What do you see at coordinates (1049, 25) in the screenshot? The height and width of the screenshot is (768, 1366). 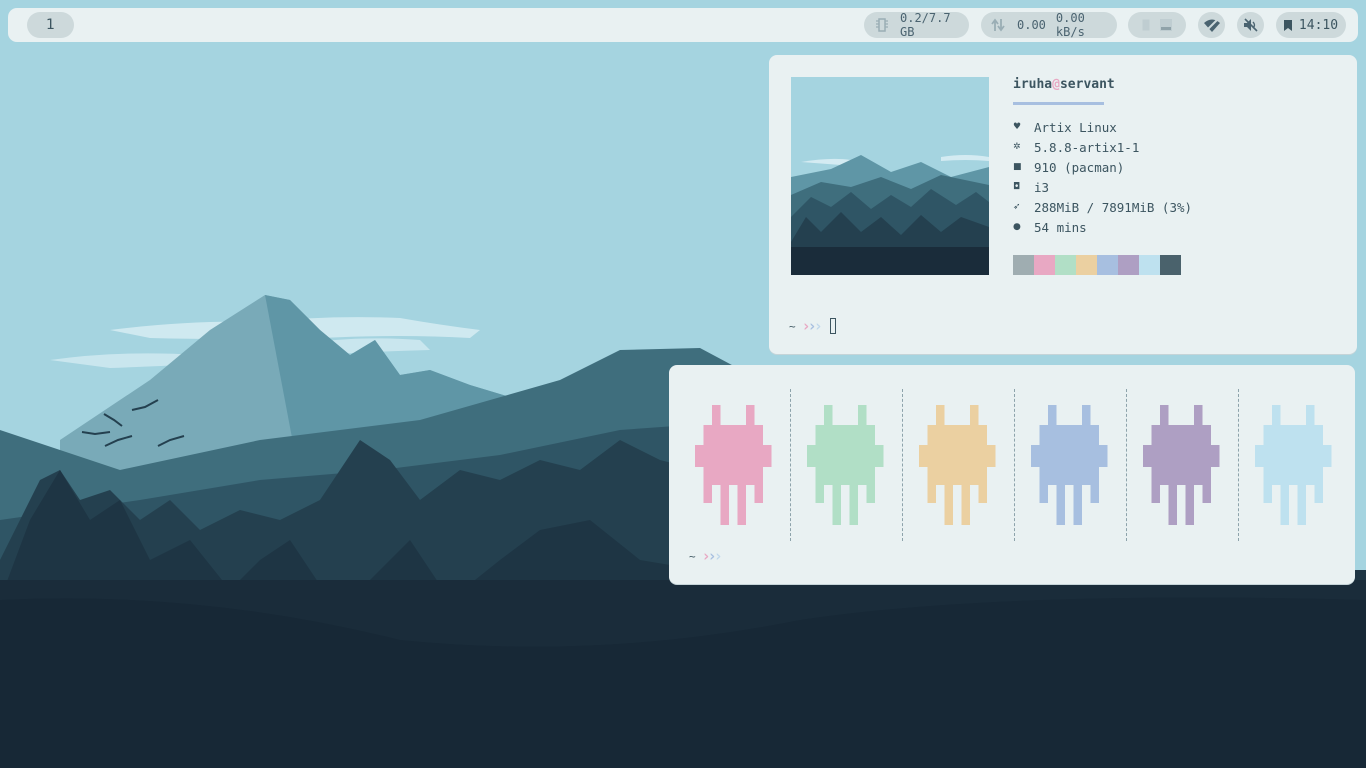 I see `network-speed-module: 0.00 0.00 kB/s` at bounding box center [1049, 25].